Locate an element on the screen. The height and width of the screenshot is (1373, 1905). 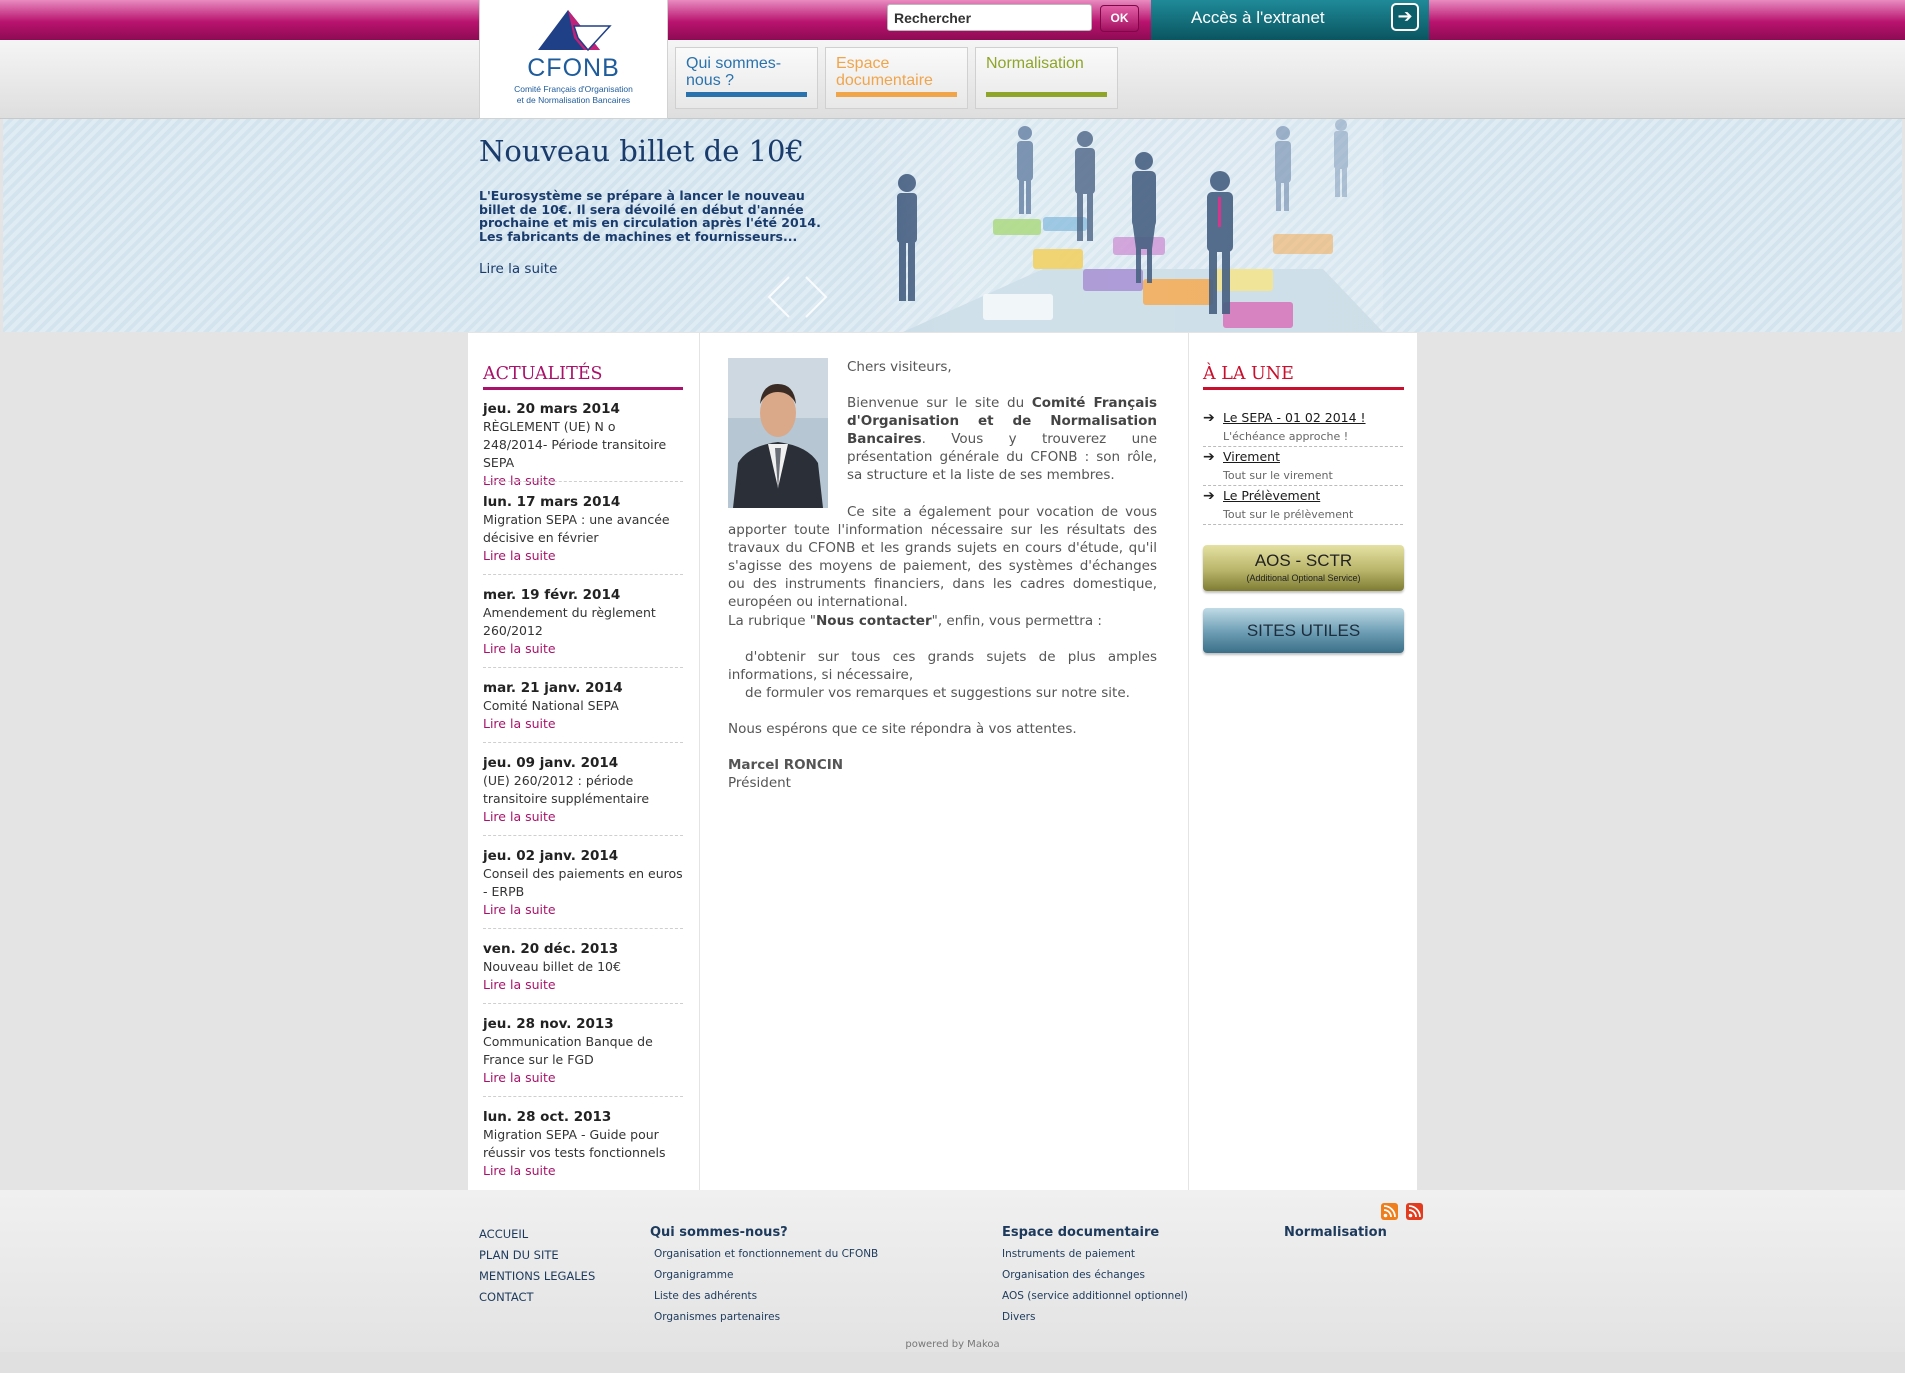
welcome-p3-start: La rubrique " is located at coordinates (772, 621).